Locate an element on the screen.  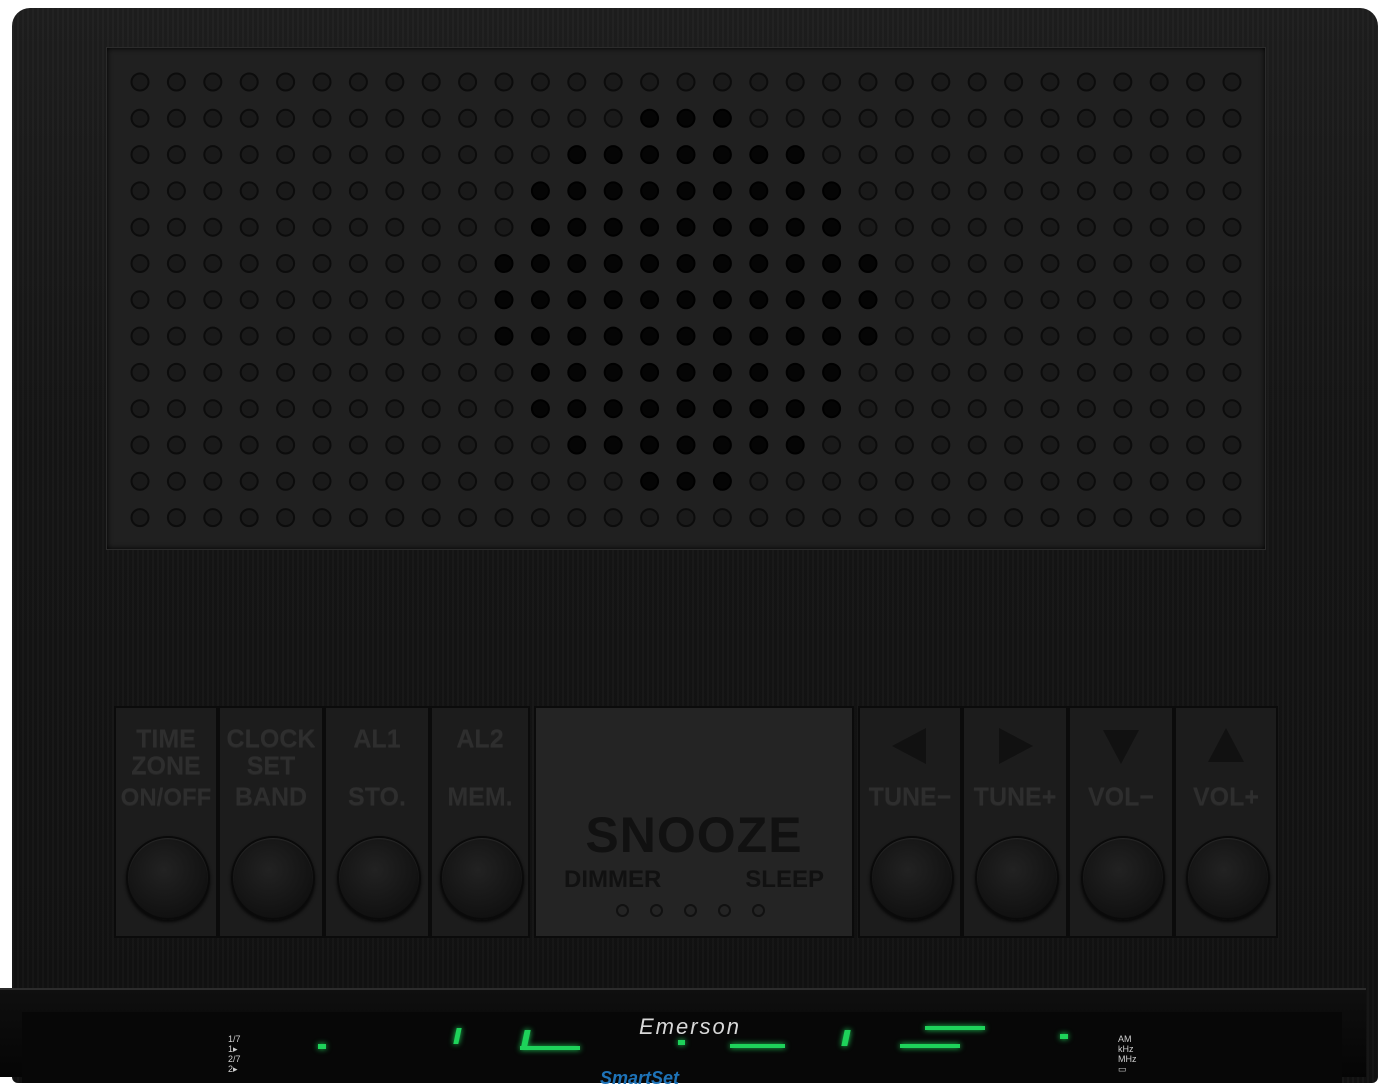
al1-knob is located at coordinates (379, 878).